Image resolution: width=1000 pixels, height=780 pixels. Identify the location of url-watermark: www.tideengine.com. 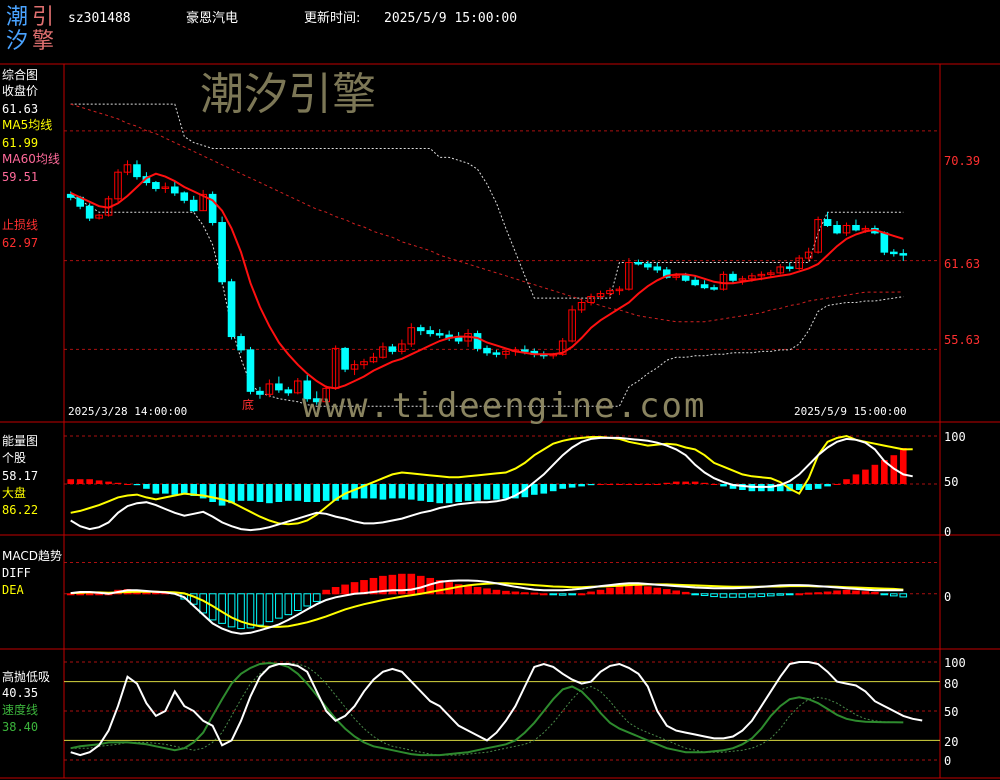
(504, 406).